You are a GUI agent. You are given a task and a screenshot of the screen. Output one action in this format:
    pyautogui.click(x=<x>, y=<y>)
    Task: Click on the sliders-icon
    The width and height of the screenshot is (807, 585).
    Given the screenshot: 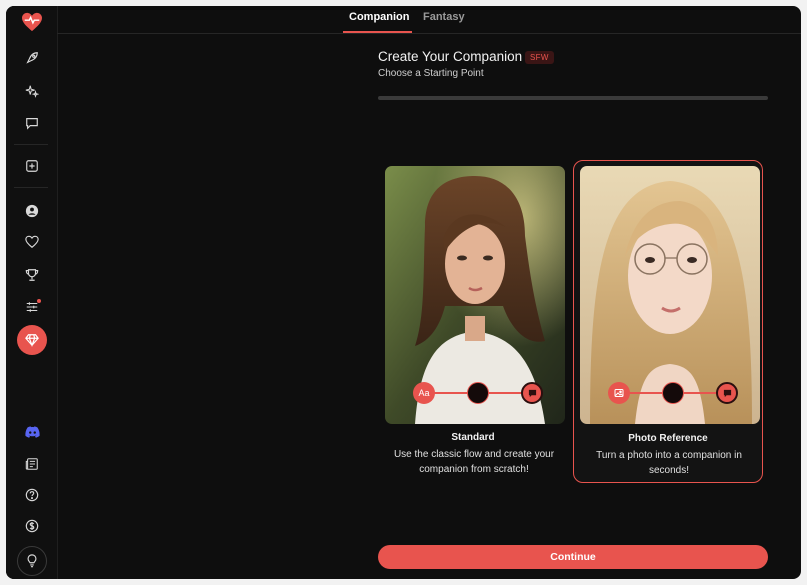 What is the action you would take?
    pyautogui.click(x=32, y=307)
    